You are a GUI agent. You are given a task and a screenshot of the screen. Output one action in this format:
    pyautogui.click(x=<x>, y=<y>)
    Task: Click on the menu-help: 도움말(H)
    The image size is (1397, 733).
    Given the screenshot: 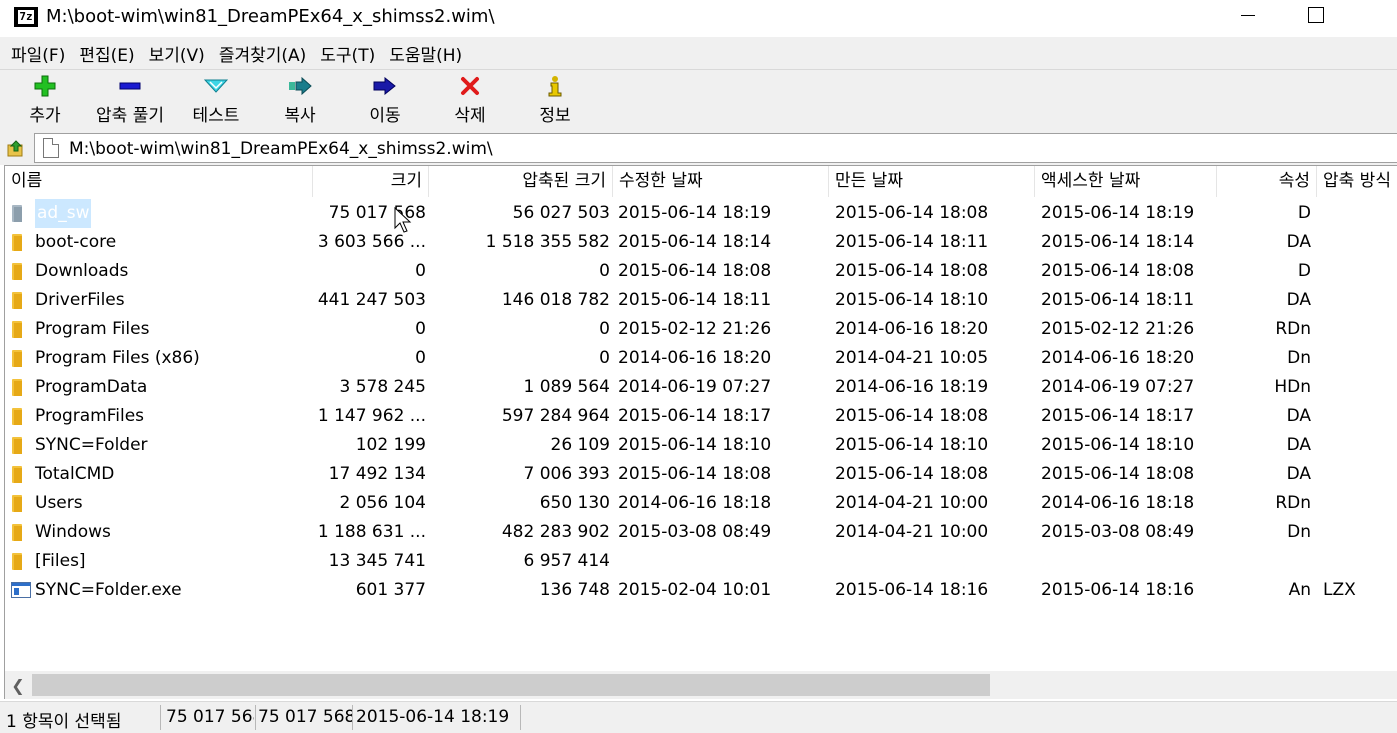 What is the action you would take?
    pyautogui.click(x=425, y=53)
    